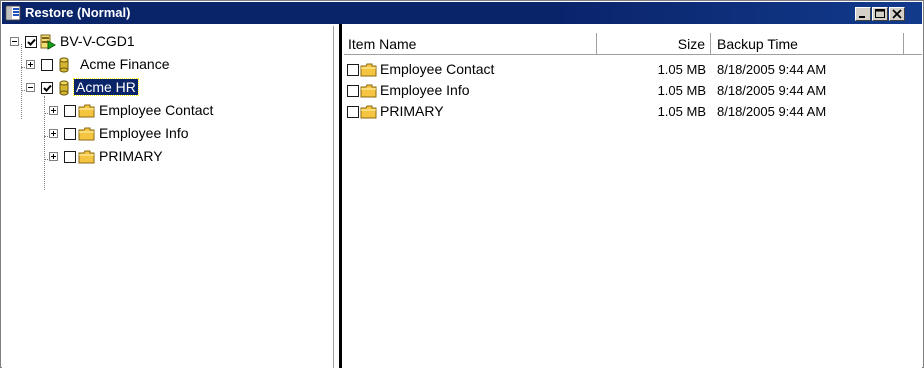 Image resolution: width=924 pixels, height=368 pixels. I want to click on tree-item-acme-hr: Acme HR, so click(168, 89).